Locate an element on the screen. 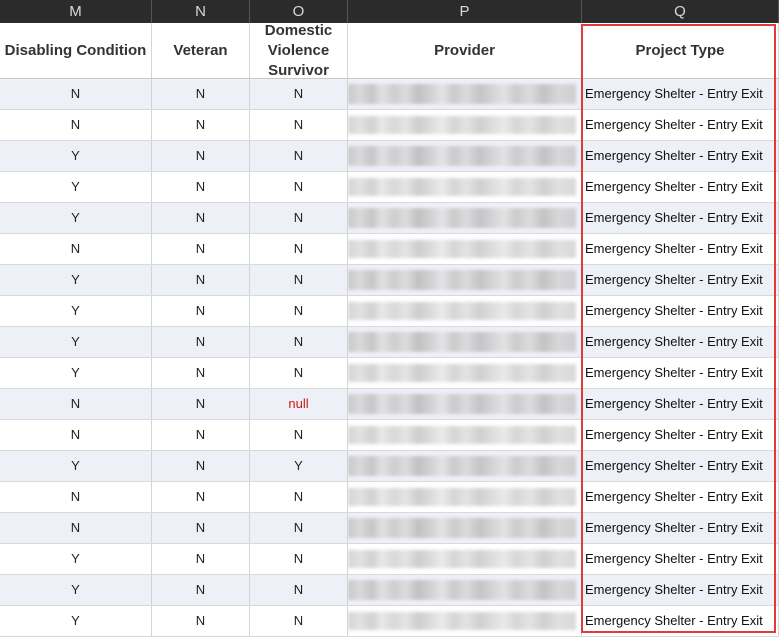 Image resolution: width=779 pixels, height=637 pixels. header-provider: Provider is located at coordinates (465, 50).